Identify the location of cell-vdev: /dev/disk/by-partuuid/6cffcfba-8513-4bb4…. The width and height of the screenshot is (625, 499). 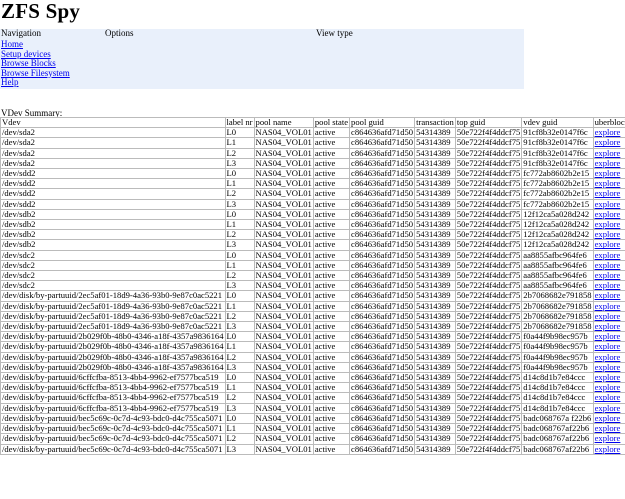
(113, 388).